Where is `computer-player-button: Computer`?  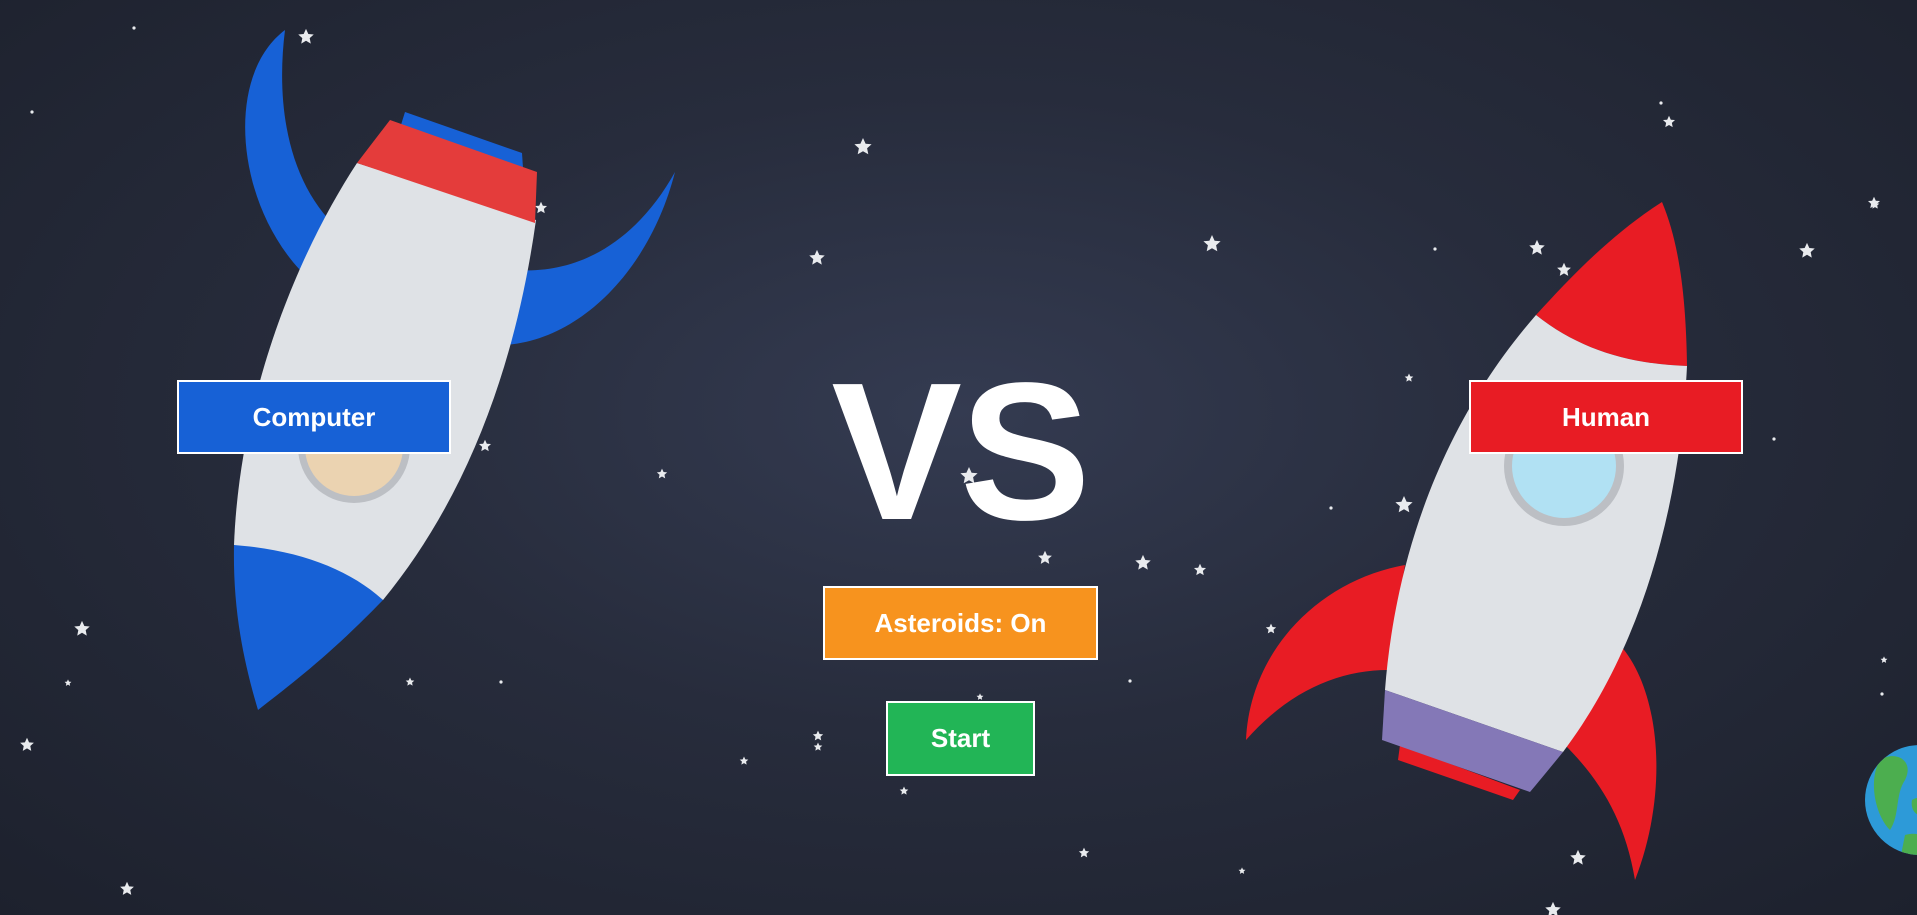 computer-player-button: Computer is located at coordinates (314, 417).